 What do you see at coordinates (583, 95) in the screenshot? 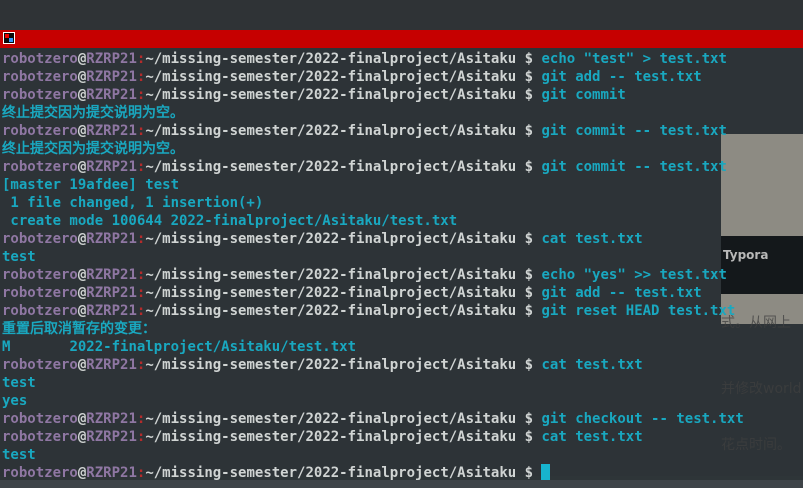
I see `command-text: git commit` at bounding box center [583, 95].